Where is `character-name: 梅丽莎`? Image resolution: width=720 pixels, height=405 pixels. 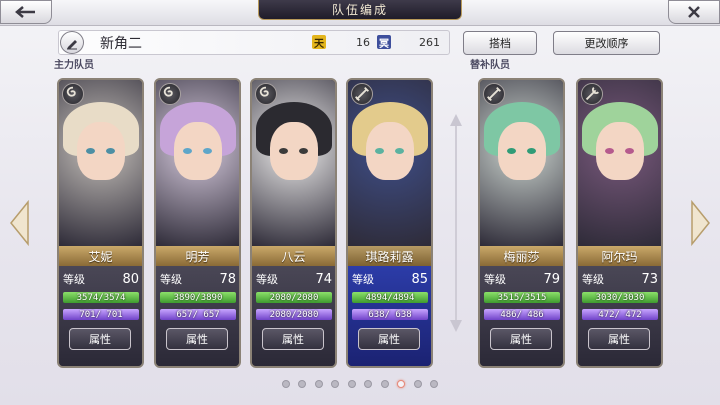
character-name: 梅丽莎 is located at coordinates (521, 256).